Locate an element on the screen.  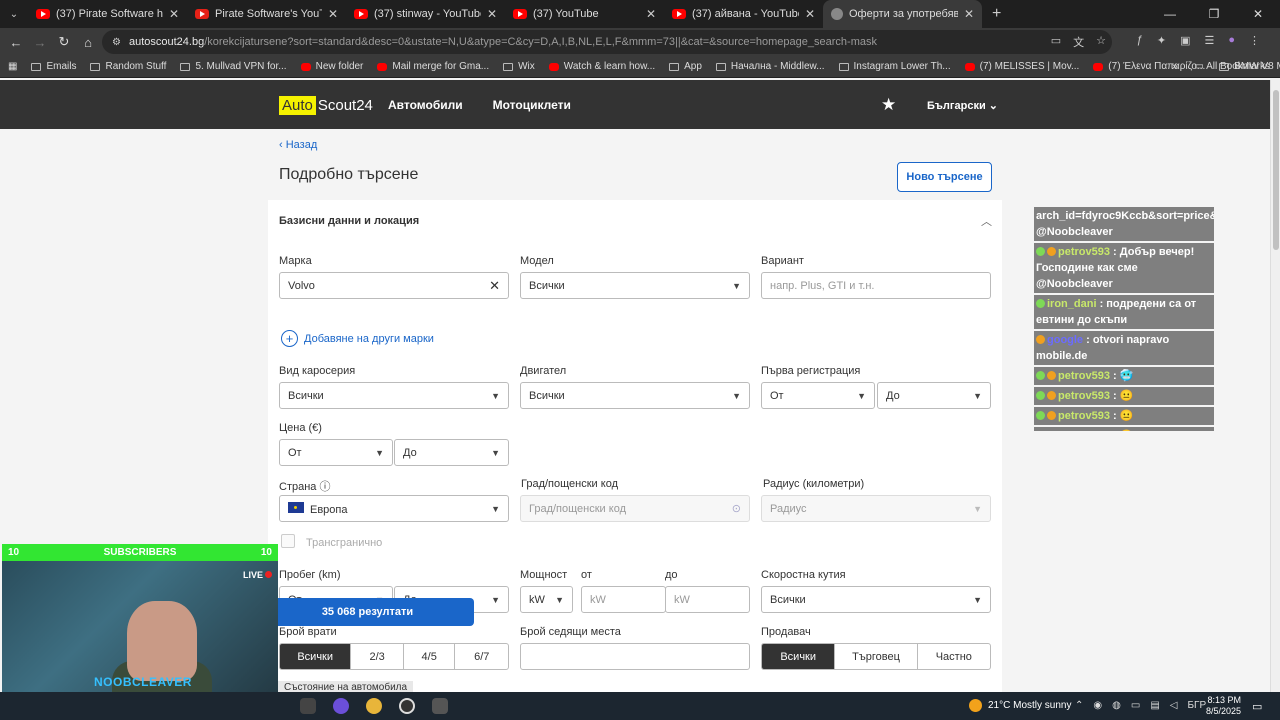
bookmark-item: Random Stuff is located at coordinates (128, 66).